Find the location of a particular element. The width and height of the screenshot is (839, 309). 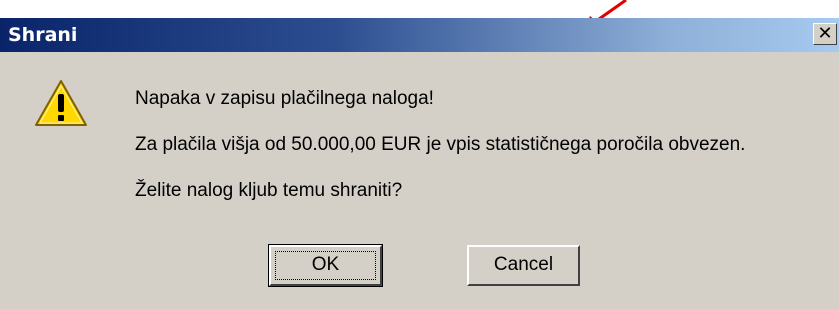

warning-icon is located at coordinates (61, 103).